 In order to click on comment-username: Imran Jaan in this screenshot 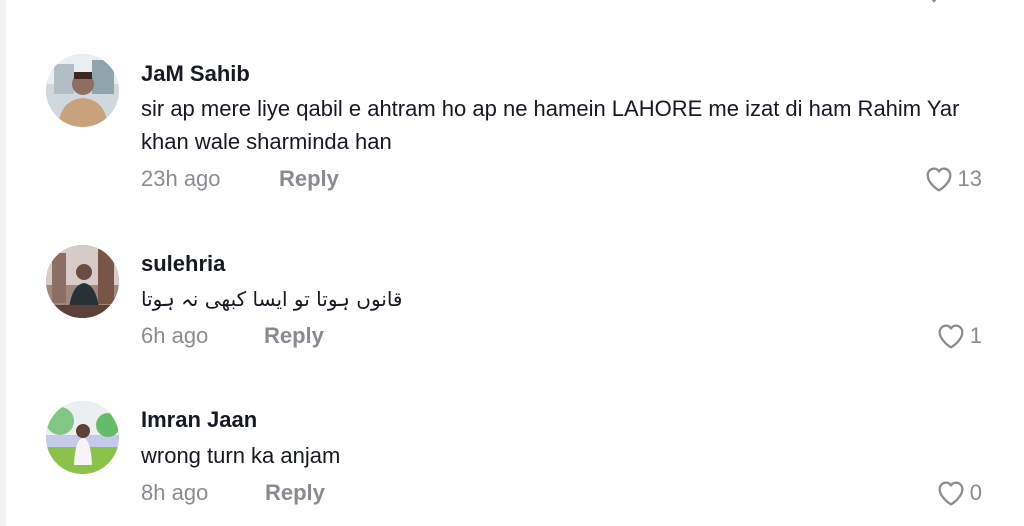, I will do `click(199, 420)`.